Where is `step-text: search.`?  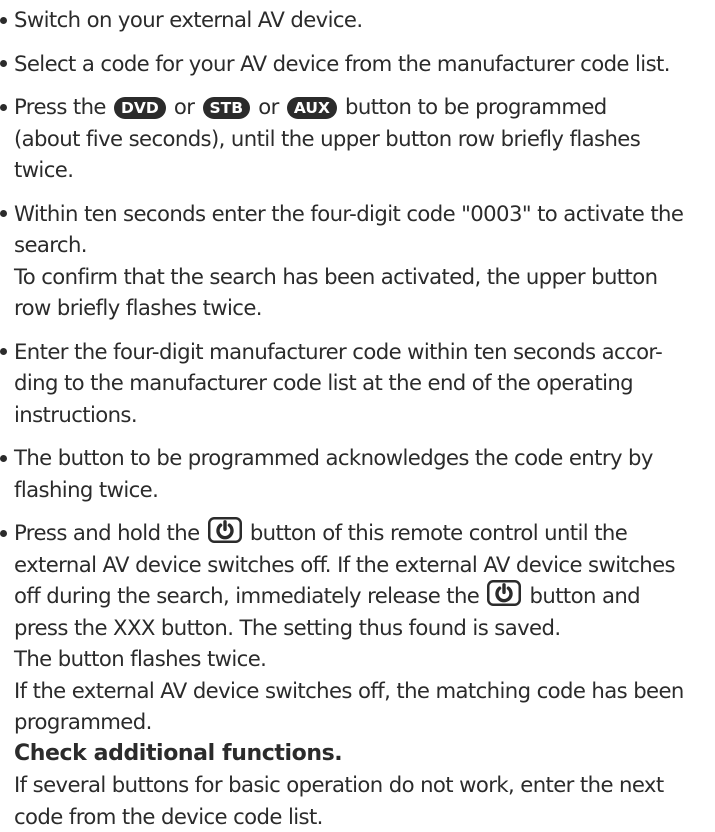 step-text: search. is located at coordinates (364, 245).